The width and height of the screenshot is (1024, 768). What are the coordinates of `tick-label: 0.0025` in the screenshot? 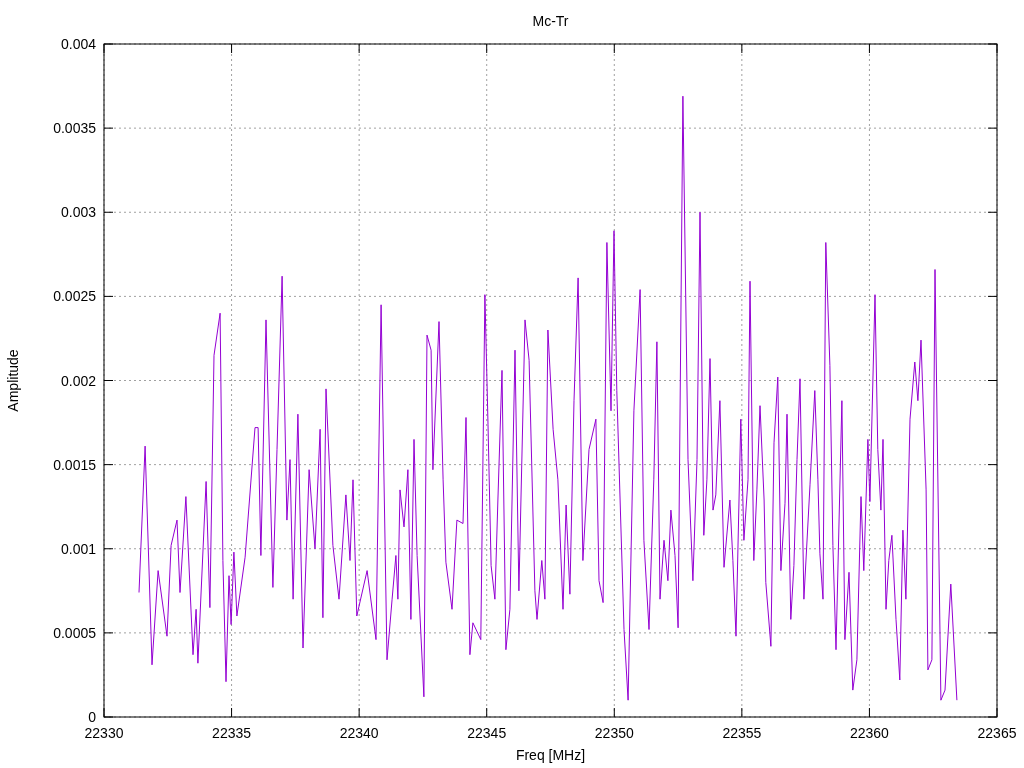 It's located at (74, 296).